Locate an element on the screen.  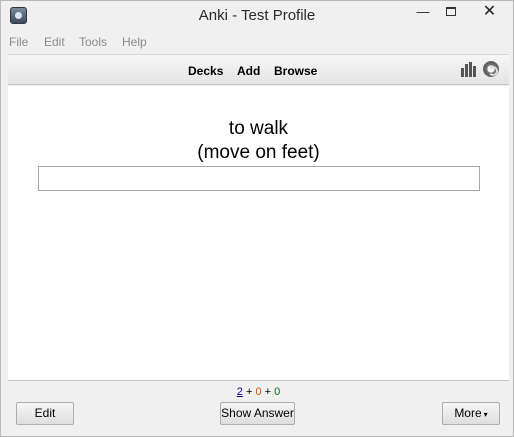
card-front: to walk (move on feet) is located at coordinates (258, 141).